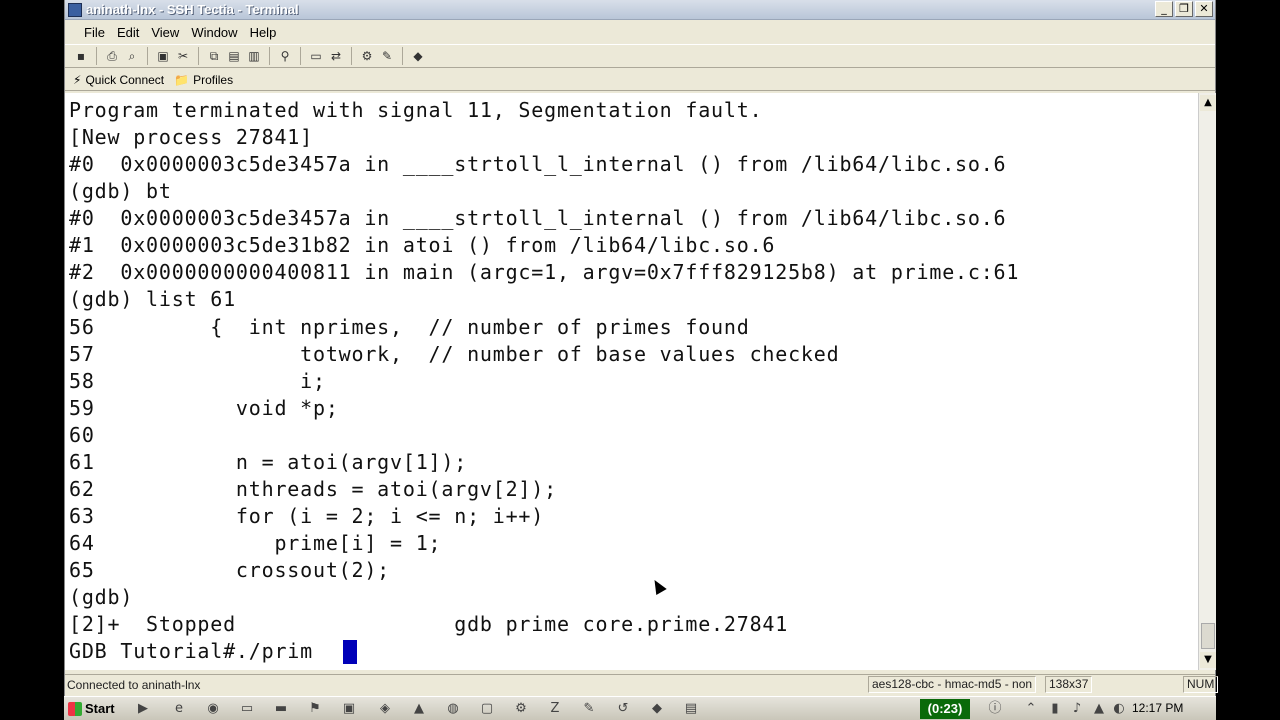  I want to click on media-player-icon: ▶, so click(143, 709).